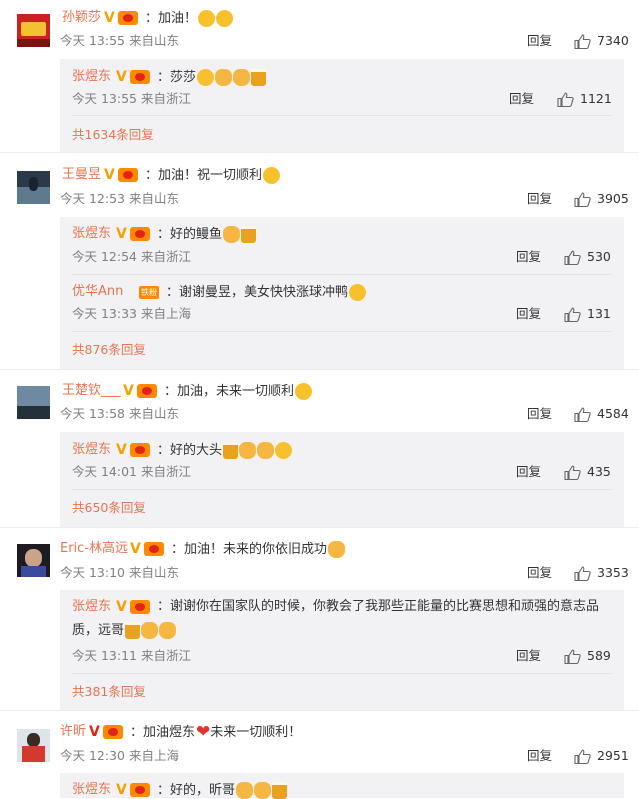  What do you see at coordinates (131, 256) in the screenshot?
I see `reply-time: 今天 12:54 来自浙江` at bounding box center [131, 256].